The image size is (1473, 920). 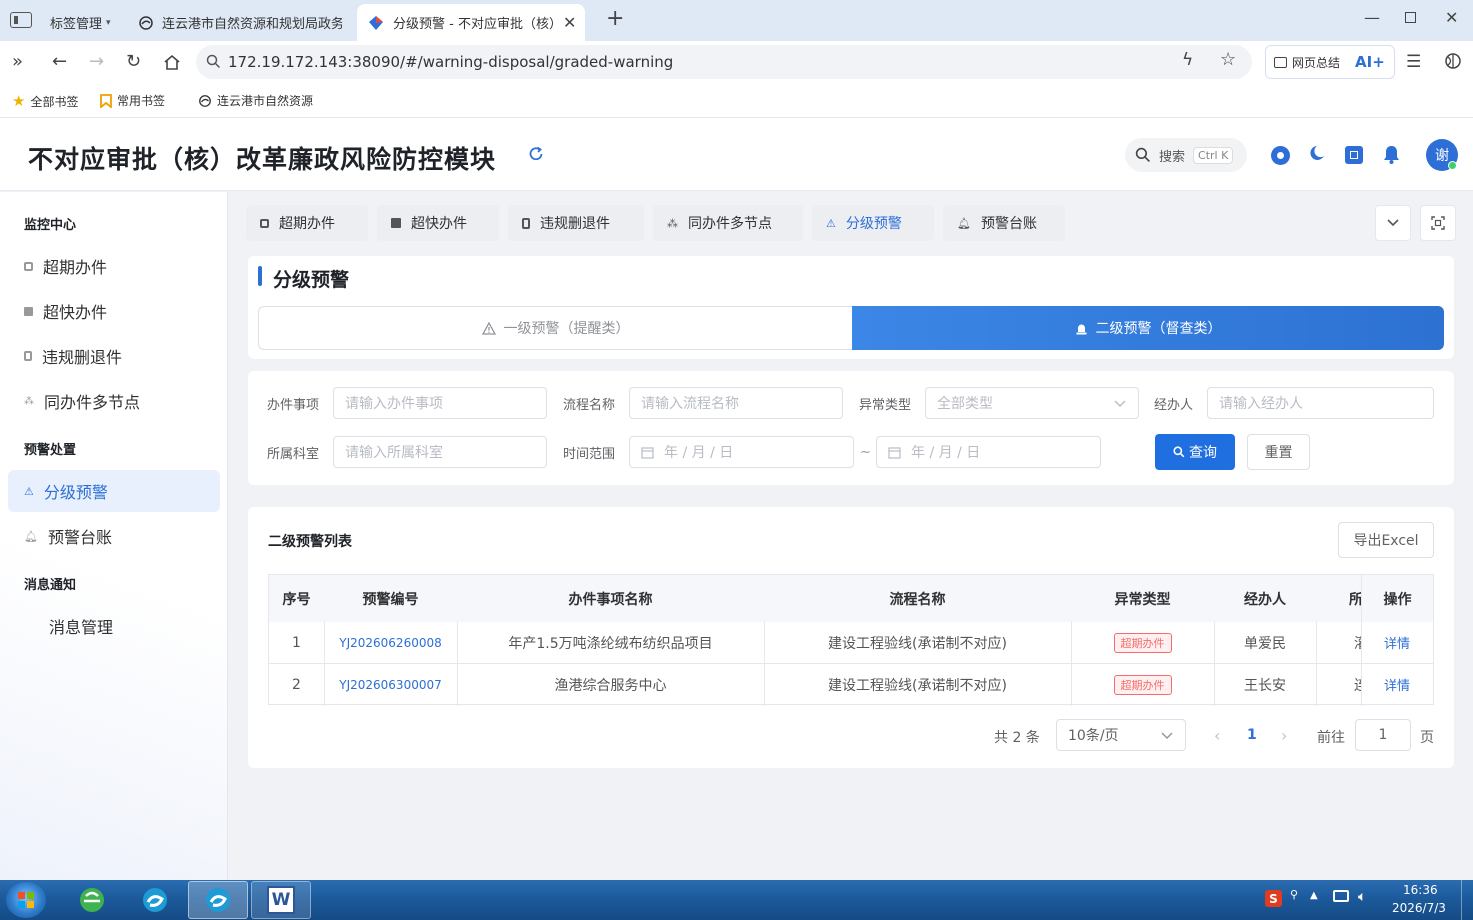 What do you see at coordinates (1008, 224) in the screenshot?
I see `tab-label: 预警台账` at bounding box center [1008, 224].